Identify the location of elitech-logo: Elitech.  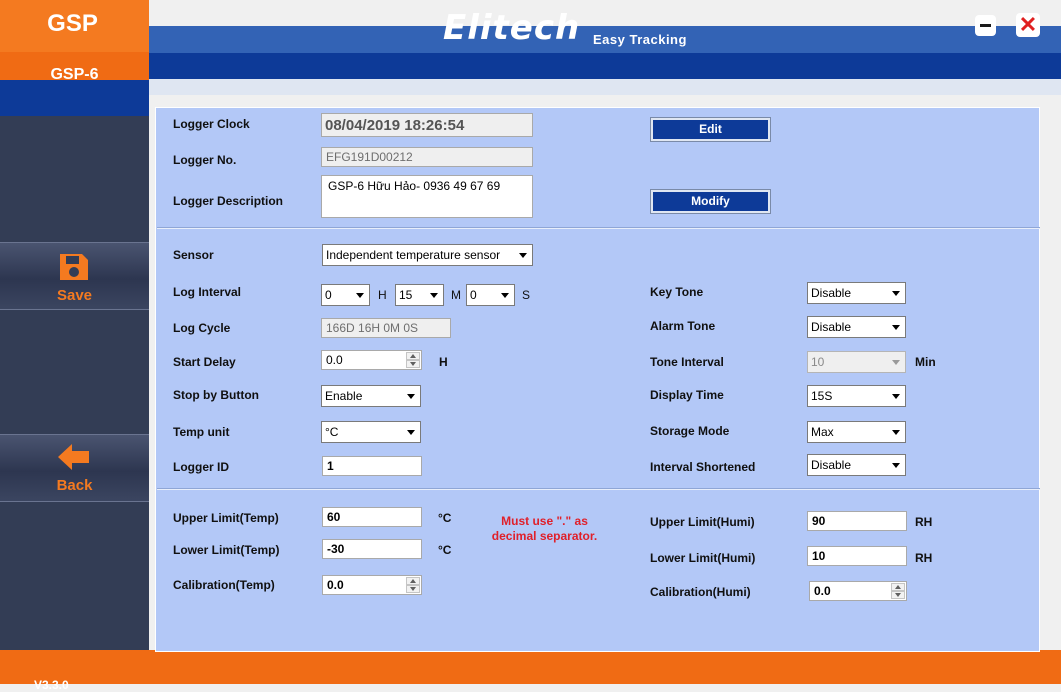
(512, 28).